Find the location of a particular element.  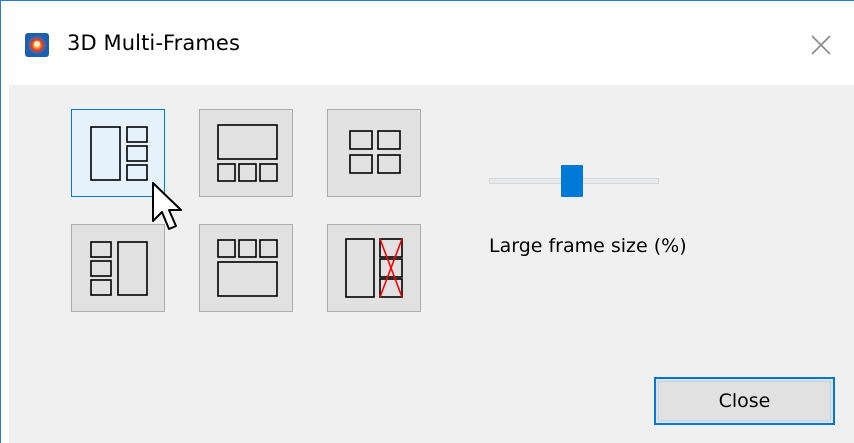

layout-three-top-large-bottom-button is located at coordinates (246, 268).